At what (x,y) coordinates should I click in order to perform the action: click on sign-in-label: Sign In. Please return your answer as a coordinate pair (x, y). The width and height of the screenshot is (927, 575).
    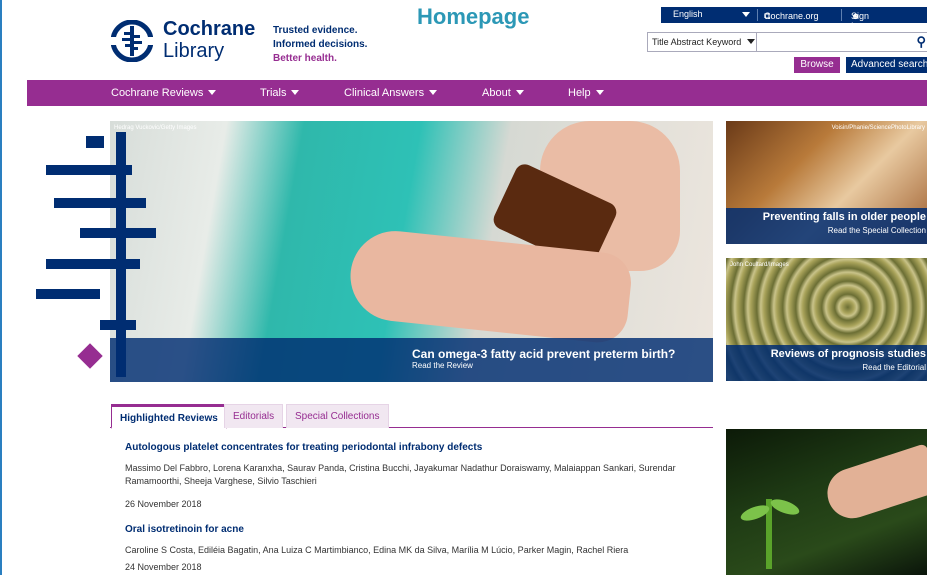
    Looking at the image, I should click on (860, 21).